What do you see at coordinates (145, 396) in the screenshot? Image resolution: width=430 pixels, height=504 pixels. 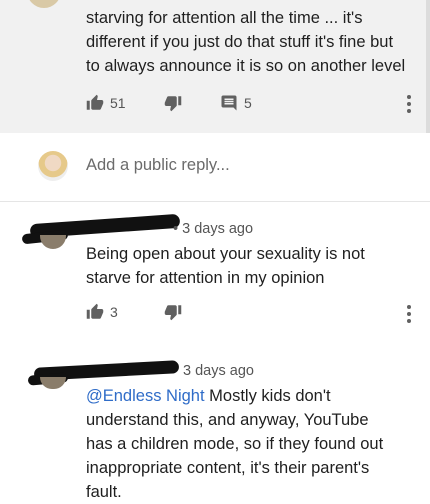 I see `mention-link: @Endless Night` at bounding box center [145, 396].